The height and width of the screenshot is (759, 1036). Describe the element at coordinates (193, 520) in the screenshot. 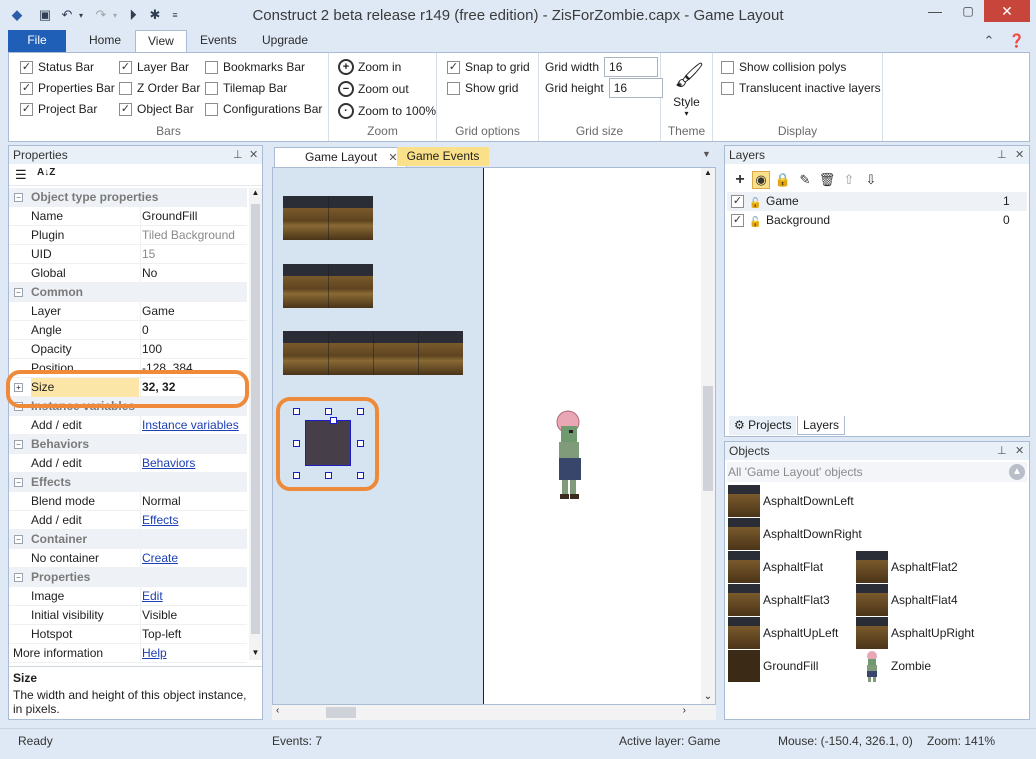

I see `property-link: Effects` at that location.